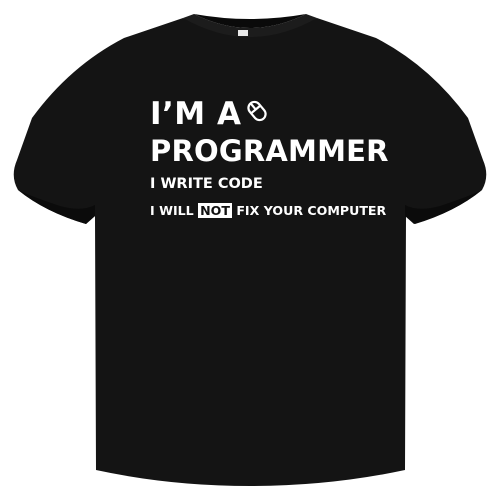 Image resolution: width=500 pixels, height=500 pixels. What do you see at coordinates (280, 114) in the screenshot?
I see `print-line-1: I’M A` at bounding box center [280, 114].